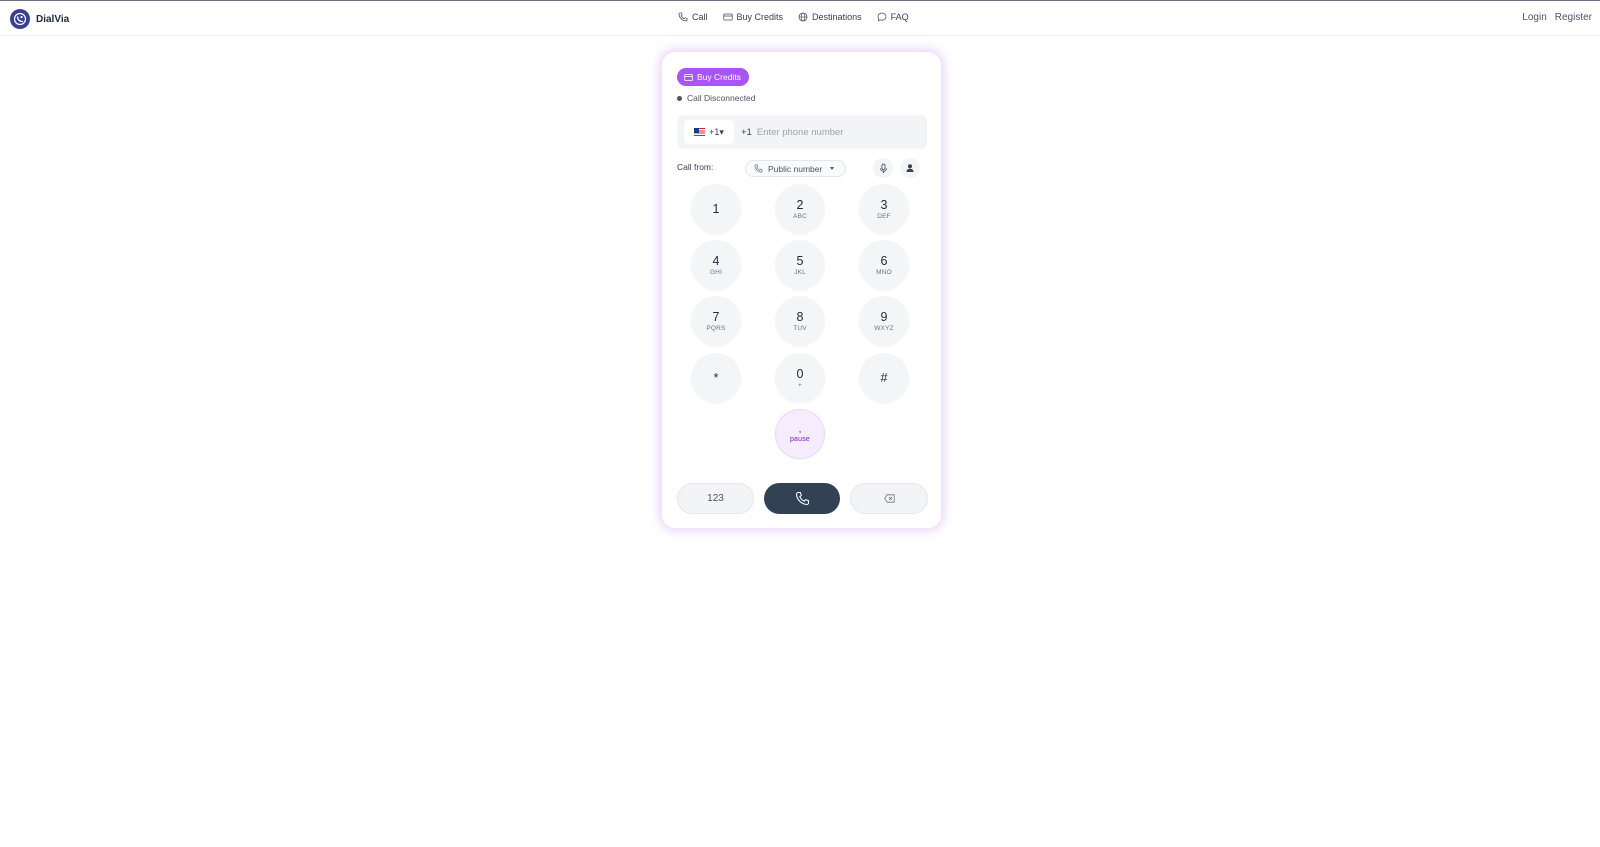  What do you see at coordinates (800, 204) in the screenshot?
I see `key-digit: 2` at bounding box center [800, 204].